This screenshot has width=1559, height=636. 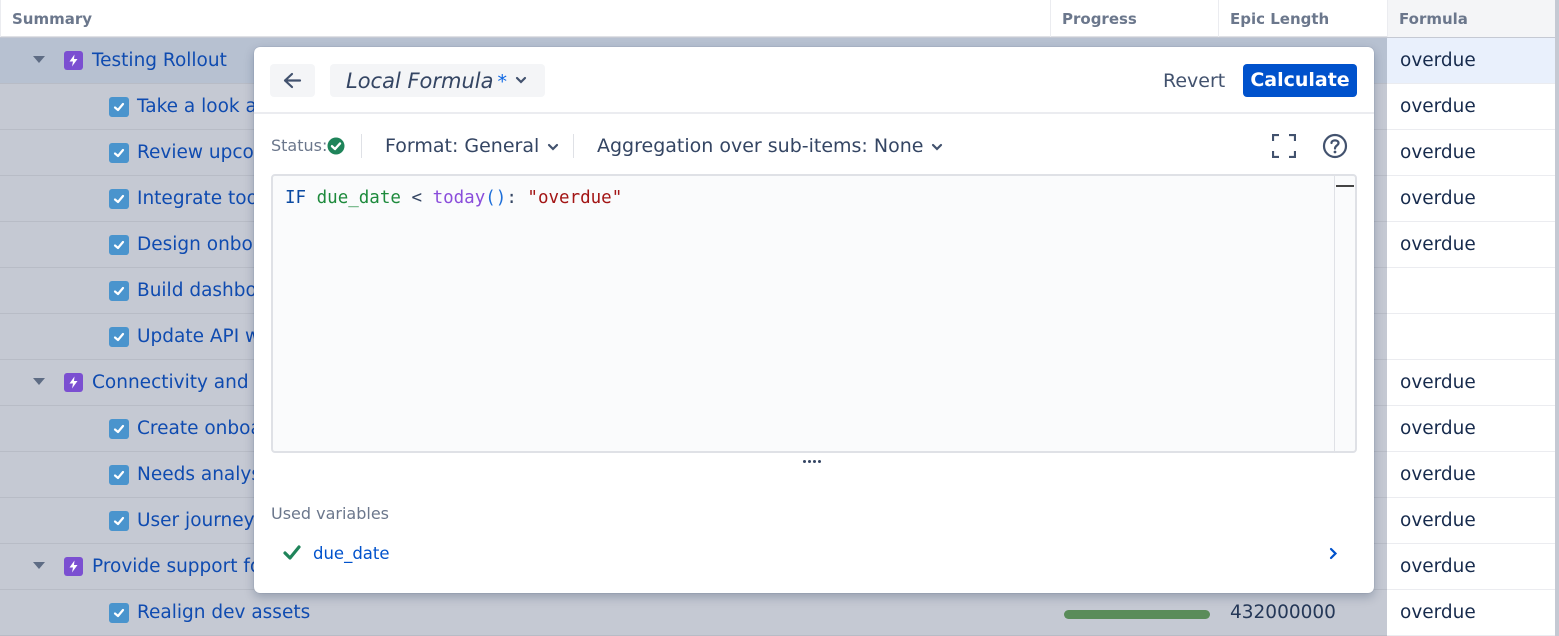 I want to click on help-icon, so click(x=1335, y=146).